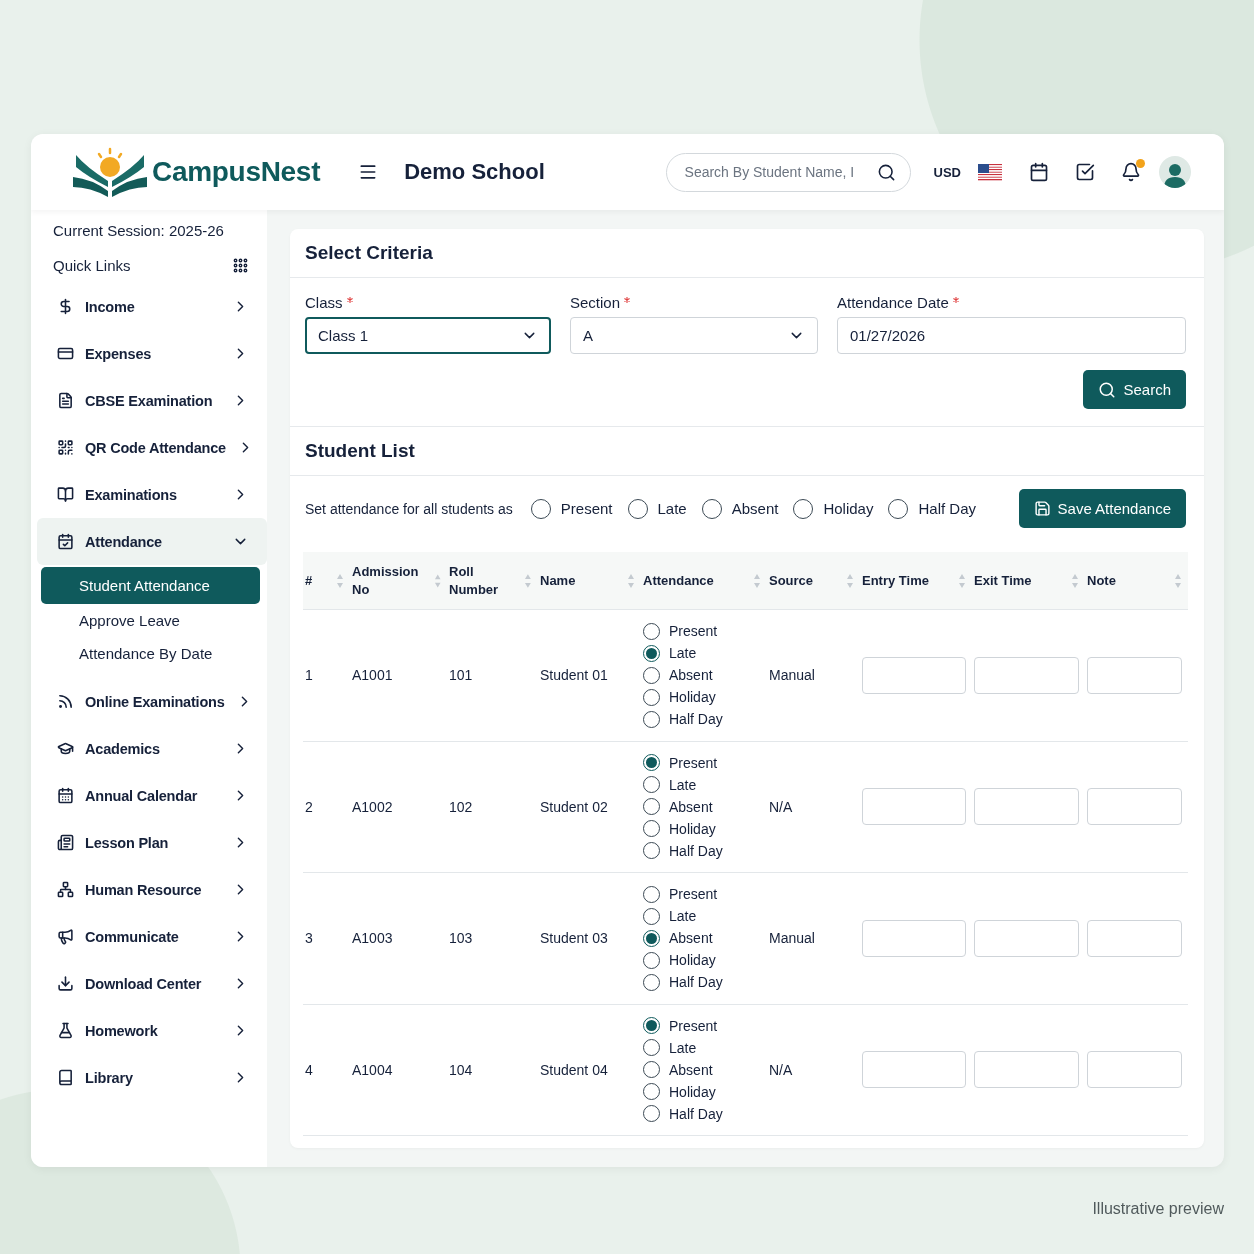 The image size is (1254, 1254). I want to click on save-attendance-button: Save Attendance, so click(1102, 508).